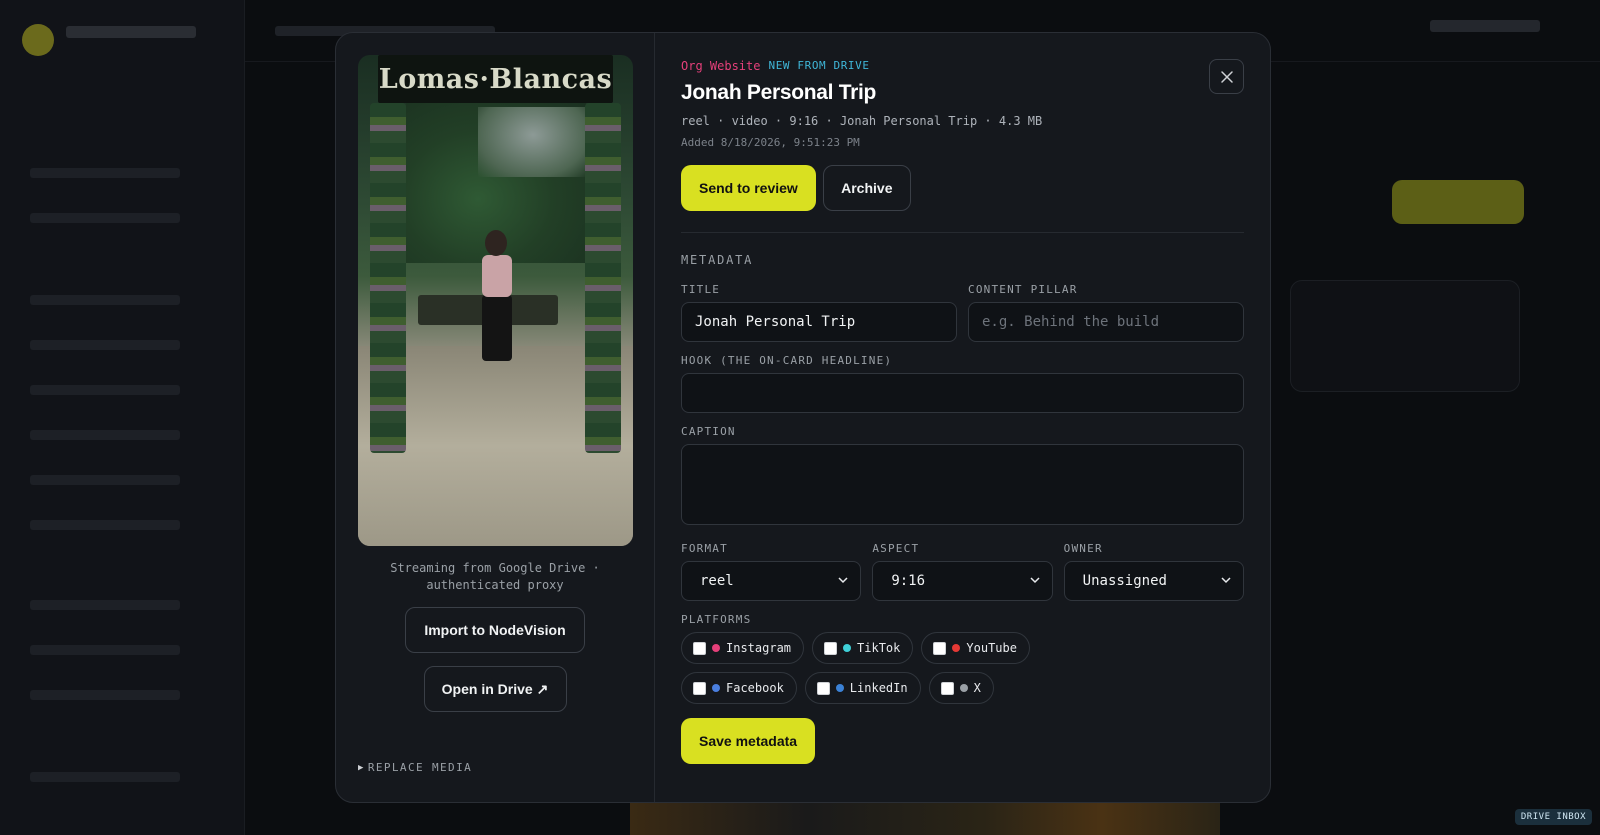 This screenshot has height=835, width=1600. I want to click on owner-select: Unassigned, so click(1153, 581).